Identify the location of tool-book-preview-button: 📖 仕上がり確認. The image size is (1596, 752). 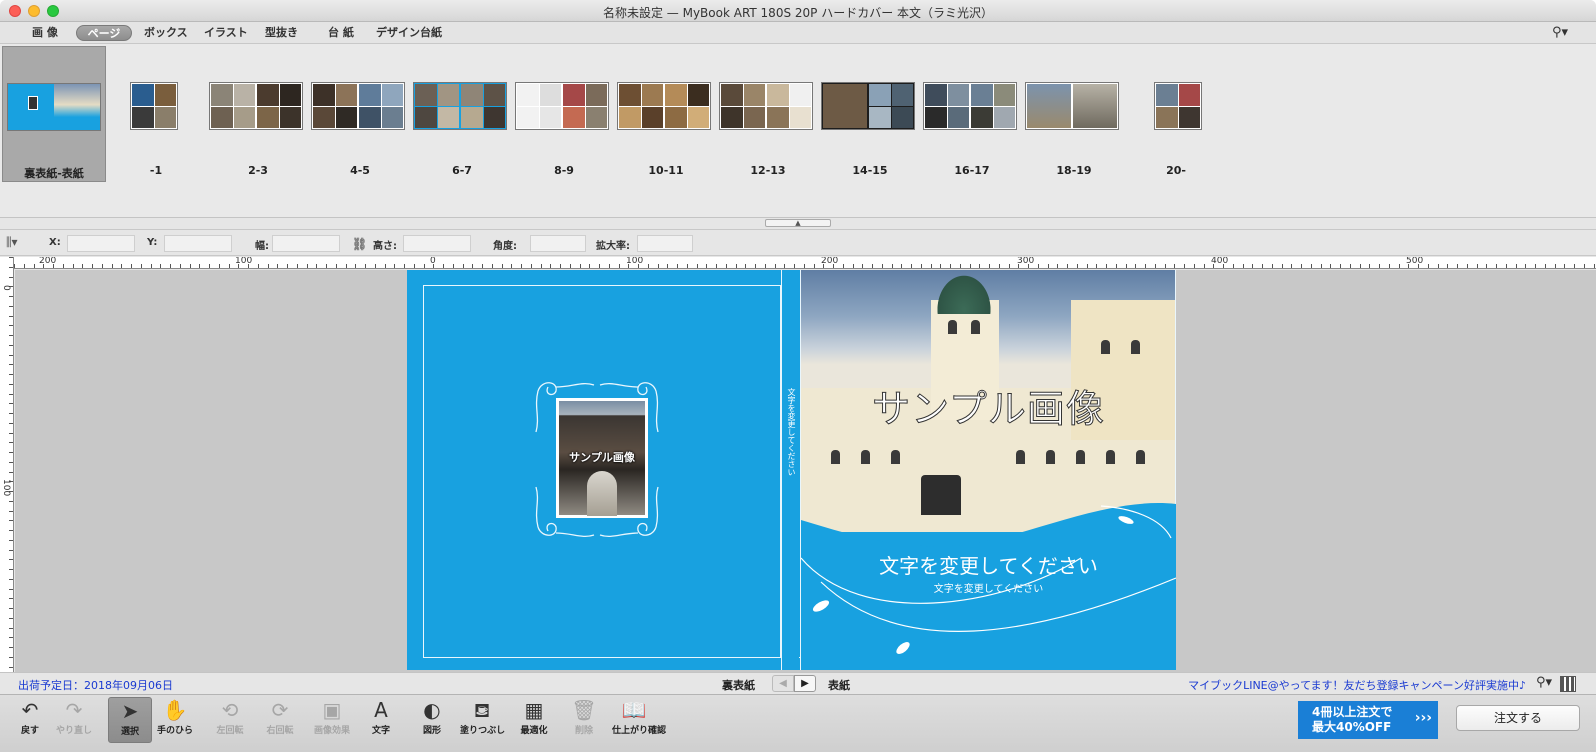
(639, 720).